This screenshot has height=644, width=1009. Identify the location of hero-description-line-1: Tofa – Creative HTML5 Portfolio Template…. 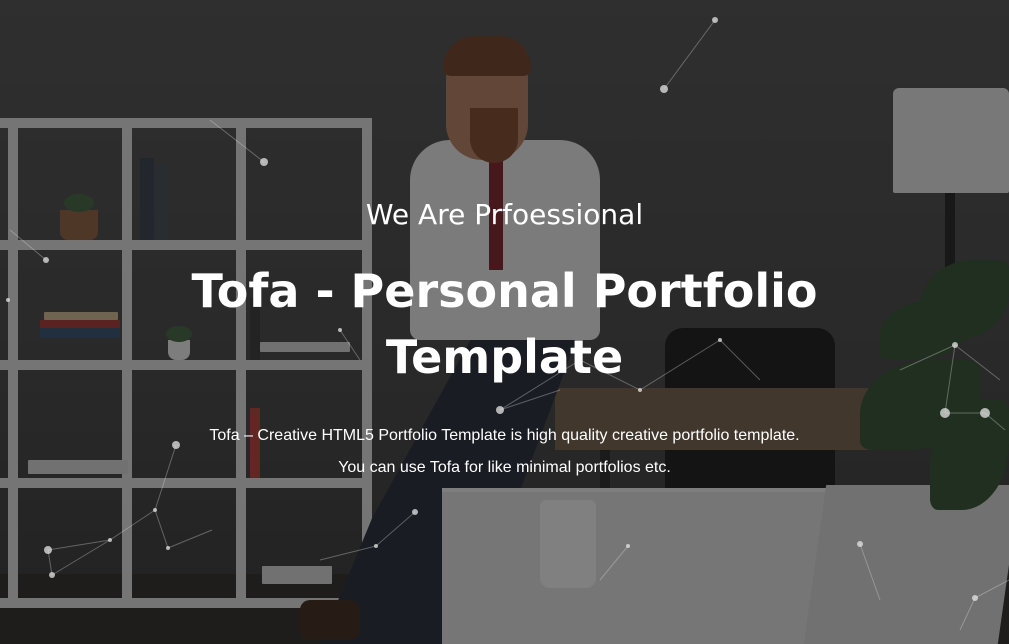
(504, 435).